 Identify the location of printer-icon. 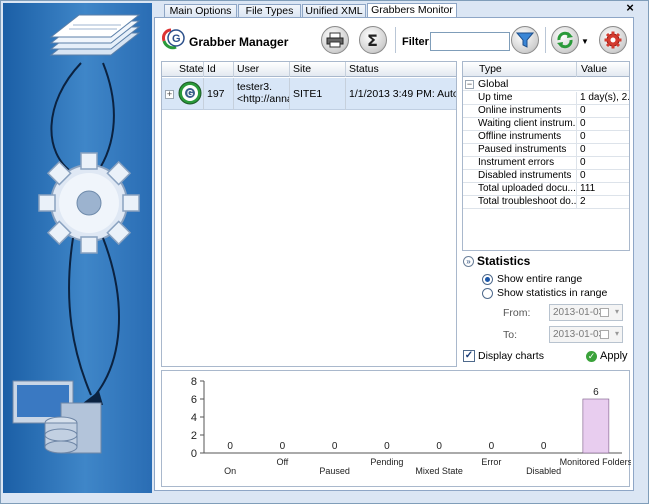
(335, 40).